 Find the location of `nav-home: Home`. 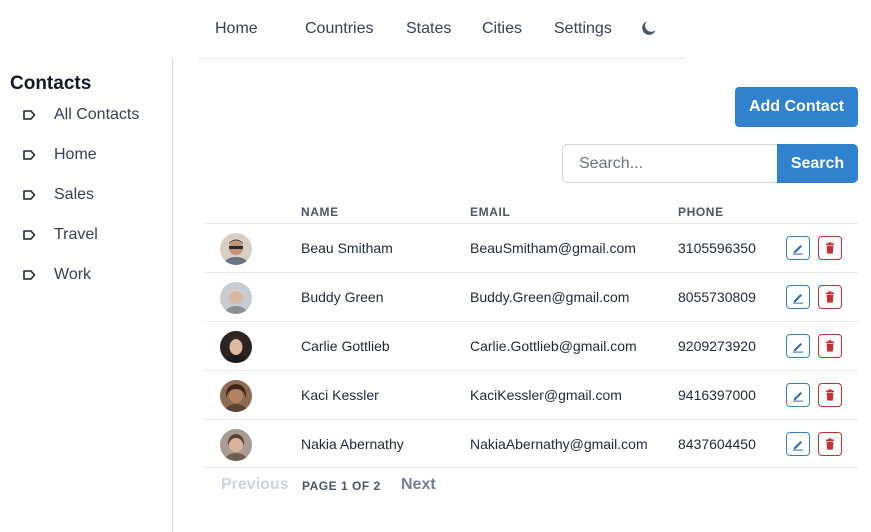

nav-home: Home is located at coordinates (236, 29).